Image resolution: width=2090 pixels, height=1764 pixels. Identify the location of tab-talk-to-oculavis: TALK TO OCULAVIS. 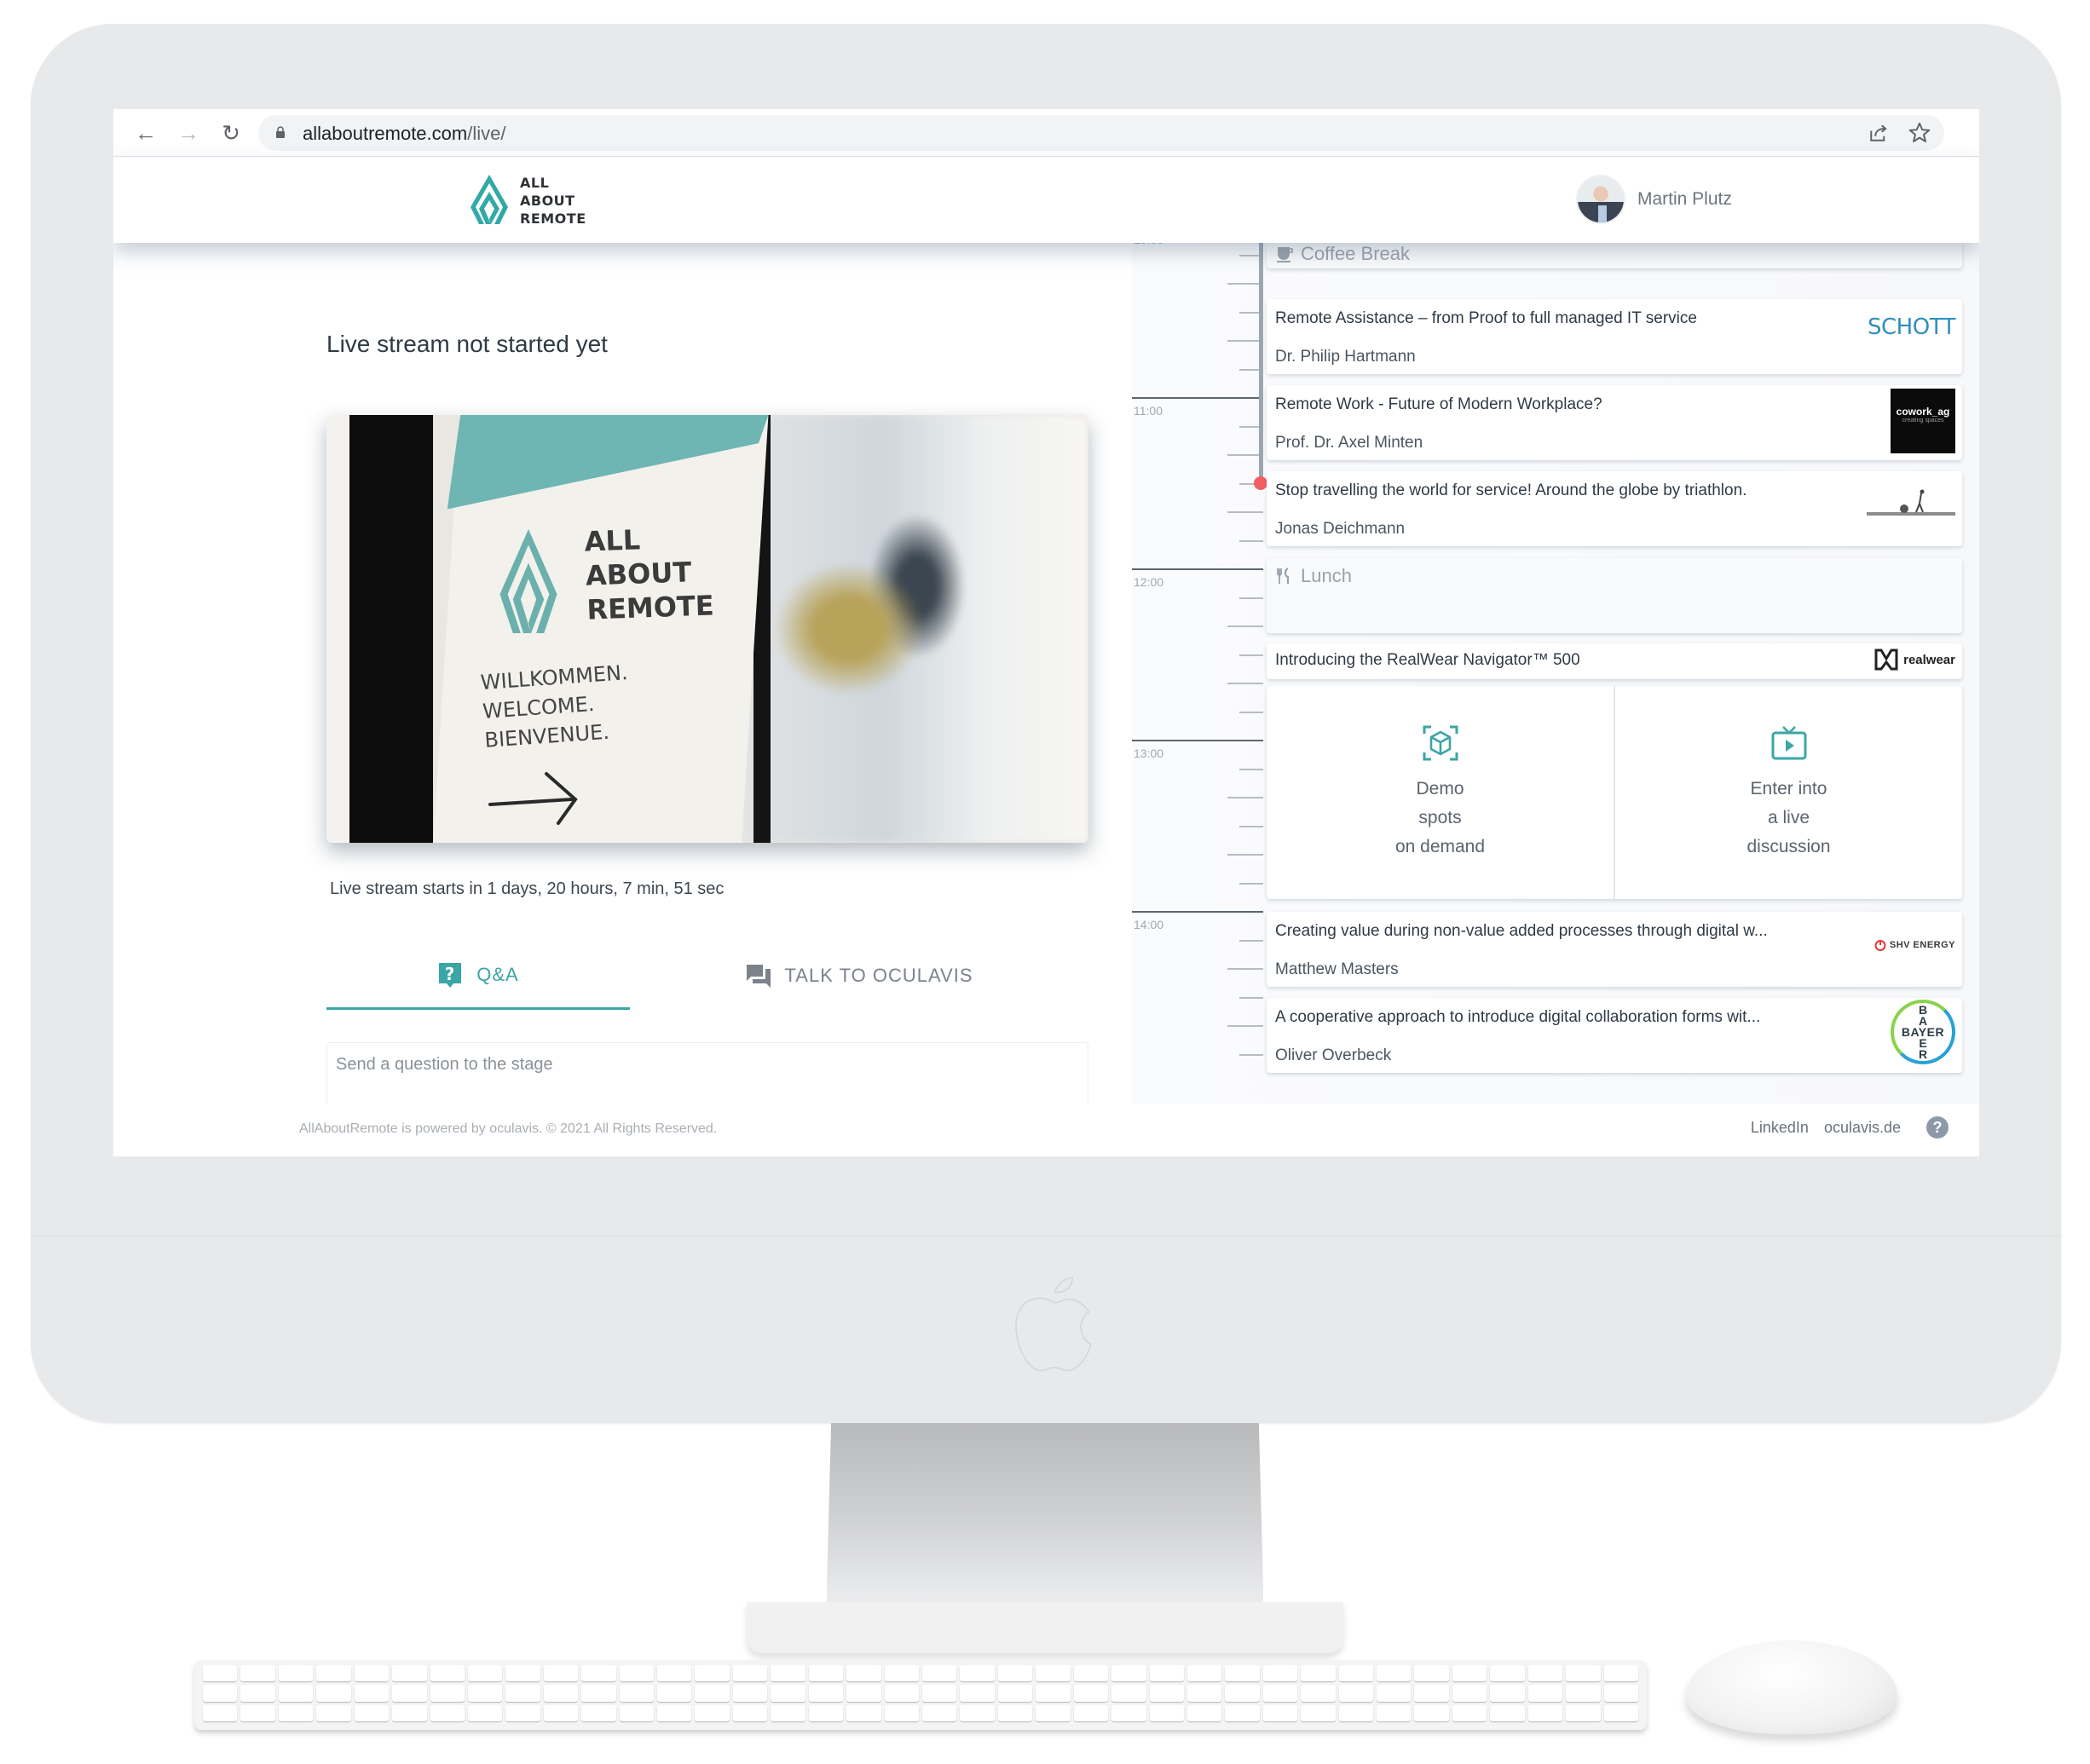
(859, 976).